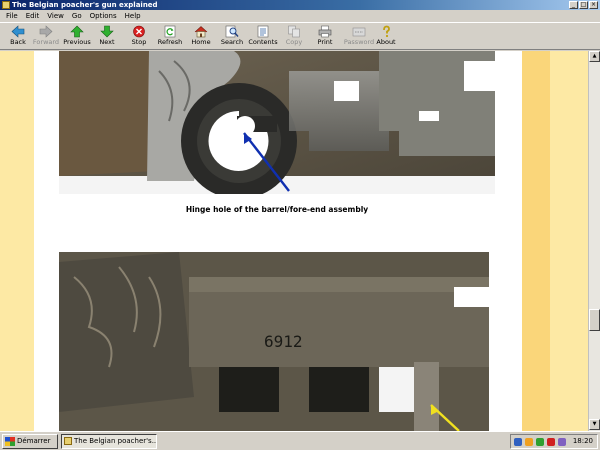 This screenshot has width=600, height=450. Describe the element at coordinates (325, 31) in the screenshot. I see `print-icon` at that location.